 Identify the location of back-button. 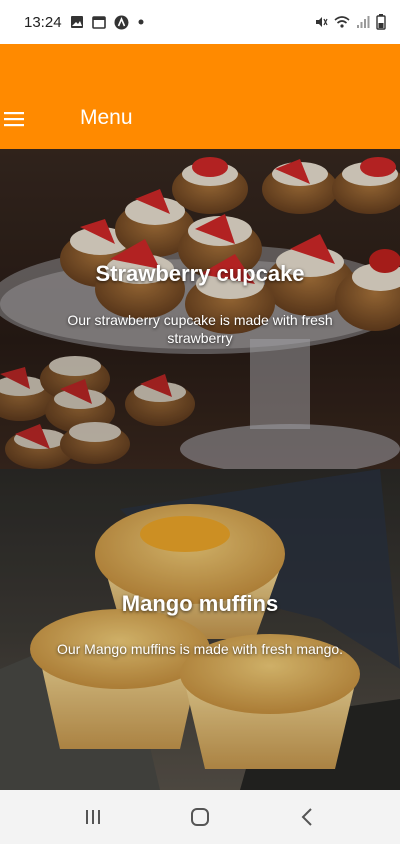
(307, 817).